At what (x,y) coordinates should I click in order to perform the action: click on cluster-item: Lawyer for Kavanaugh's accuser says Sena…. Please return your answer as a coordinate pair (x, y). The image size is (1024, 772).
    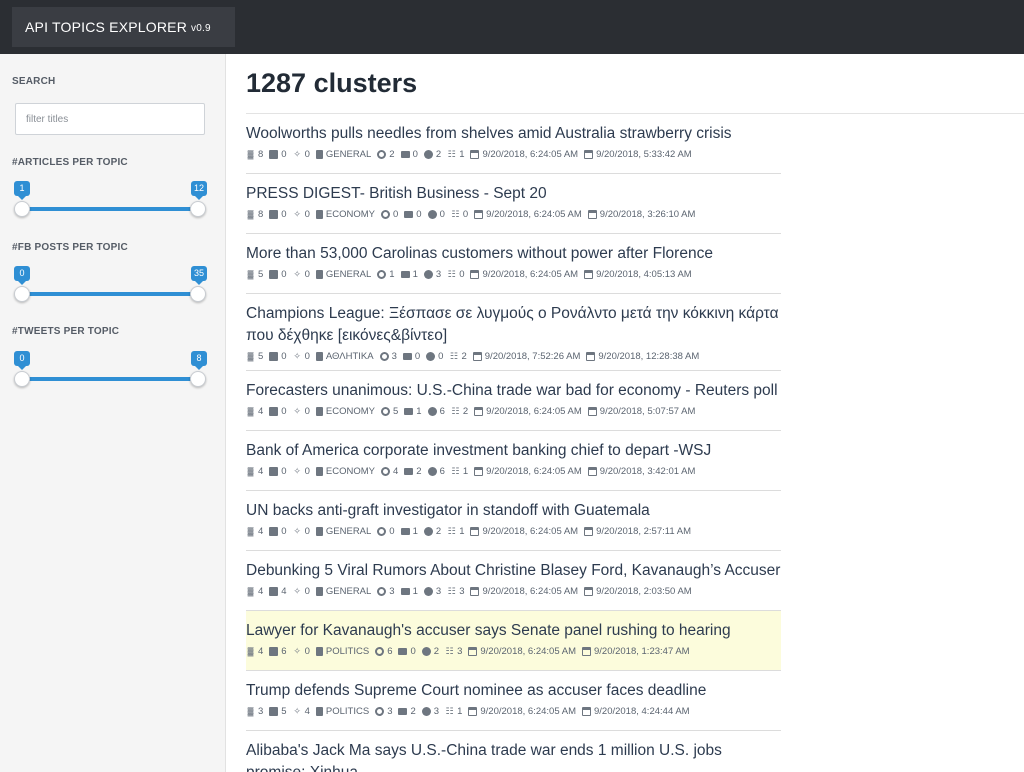
    Looking at the image, I should click on (513, 641).